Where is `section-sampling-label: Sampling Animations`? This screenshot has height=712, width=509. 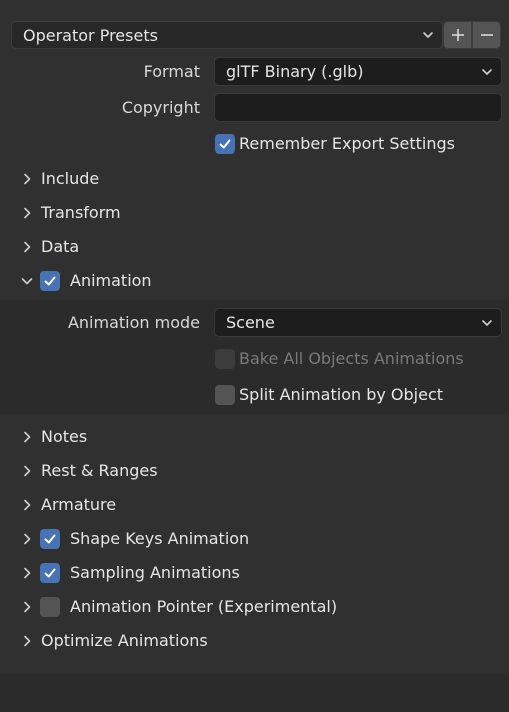 section-sampling-label: Sampling Animations is located at coordinates (155, 572).